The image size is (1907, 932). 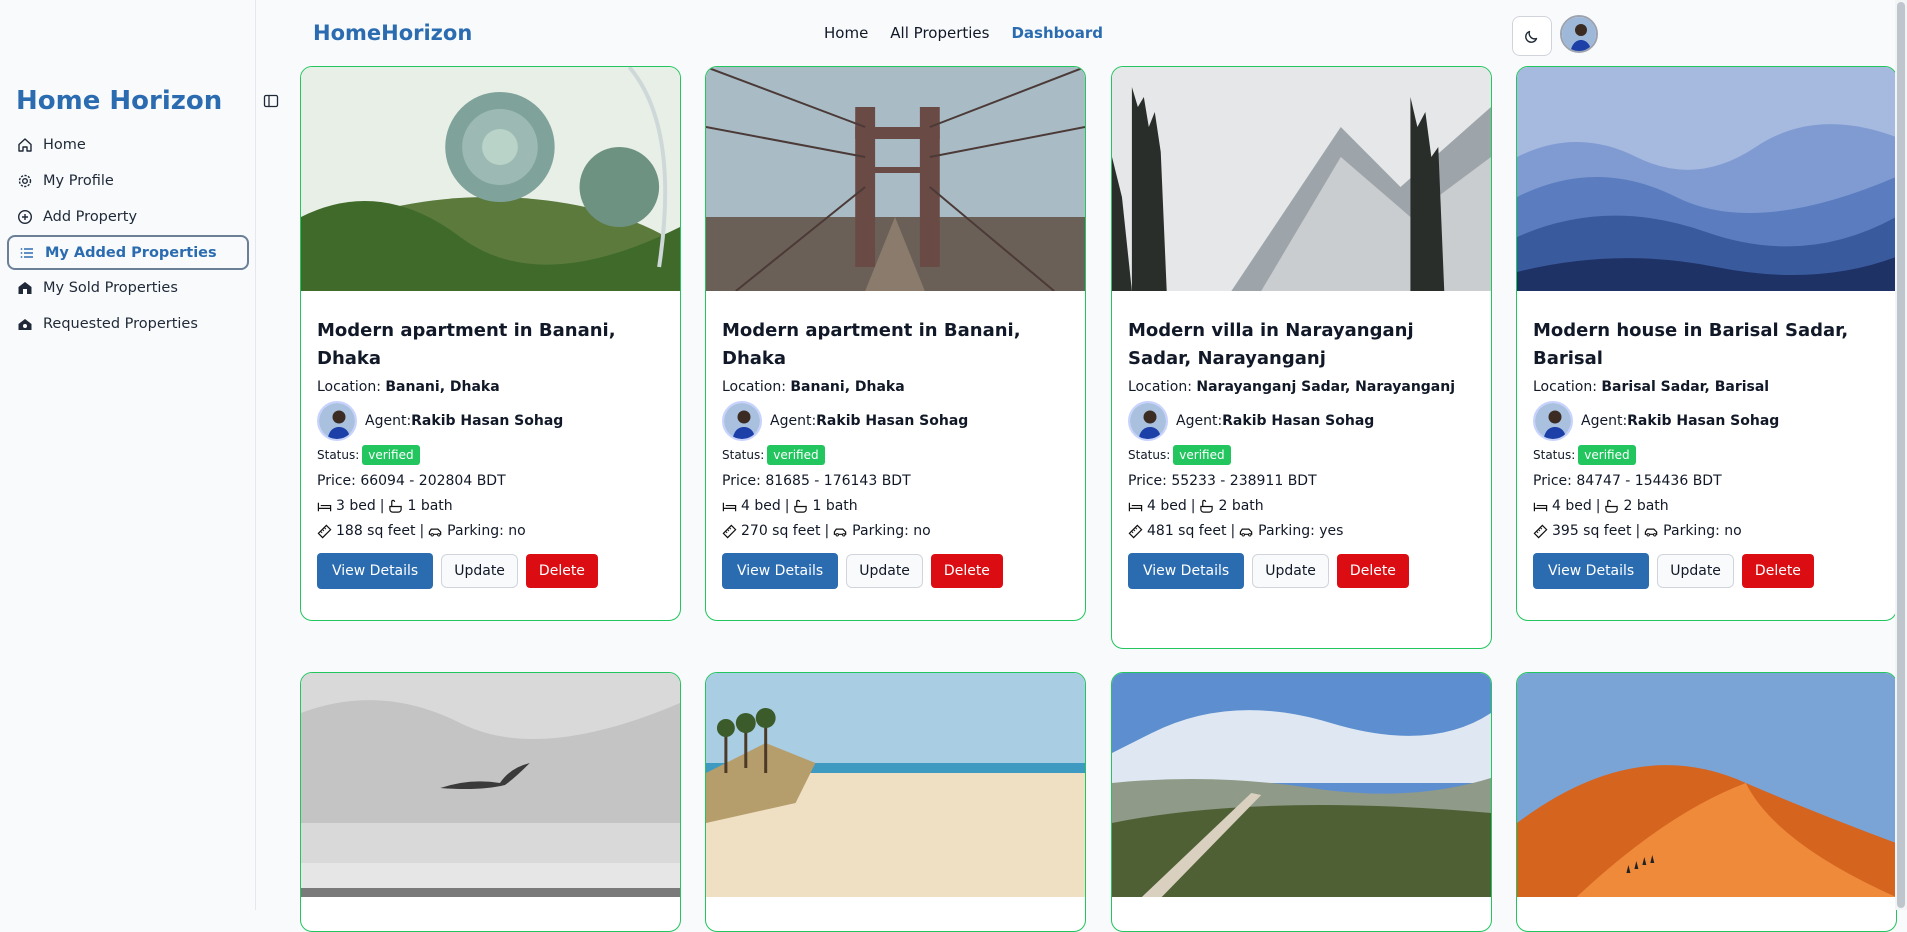 I want to click on nav-dashboard: Dashboard, so click(x=1056, y=33).